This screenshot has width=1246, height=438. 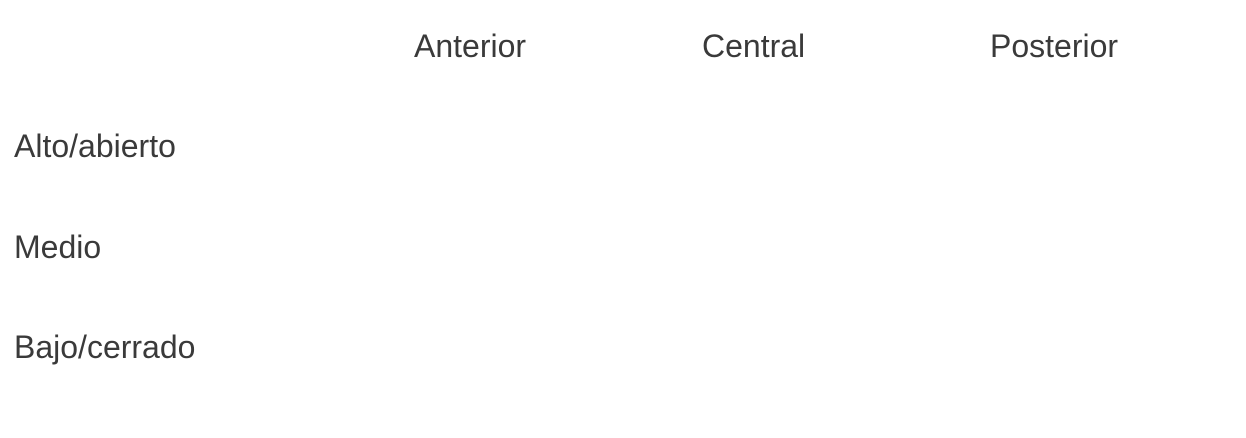 I want to click on column-header-posterior: Posterior, so click(x=1054, y=46).